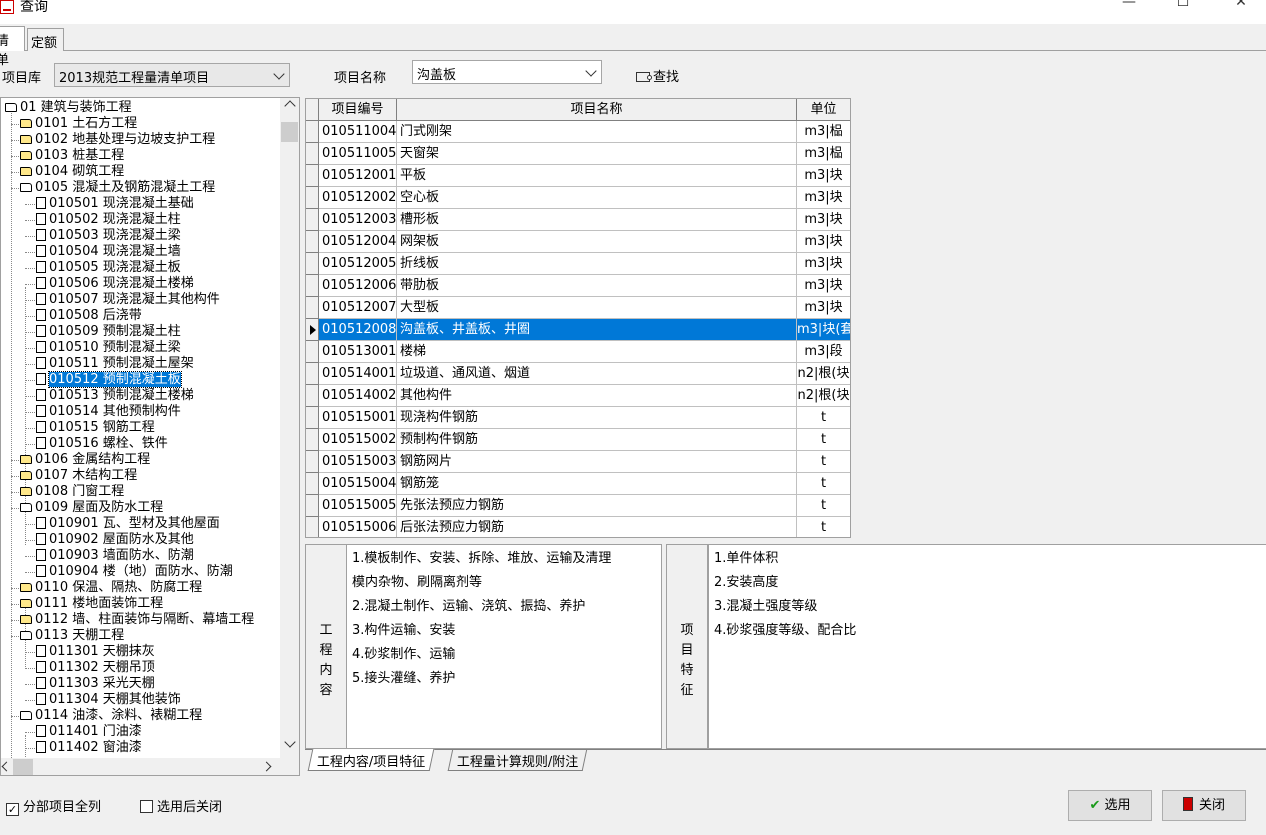 Image resolution: width=1266 pixels, height=835 pixels. Describe the element at coordinates (358, 220) in the screenshot. I see `cell-code: 010512003` at that location.